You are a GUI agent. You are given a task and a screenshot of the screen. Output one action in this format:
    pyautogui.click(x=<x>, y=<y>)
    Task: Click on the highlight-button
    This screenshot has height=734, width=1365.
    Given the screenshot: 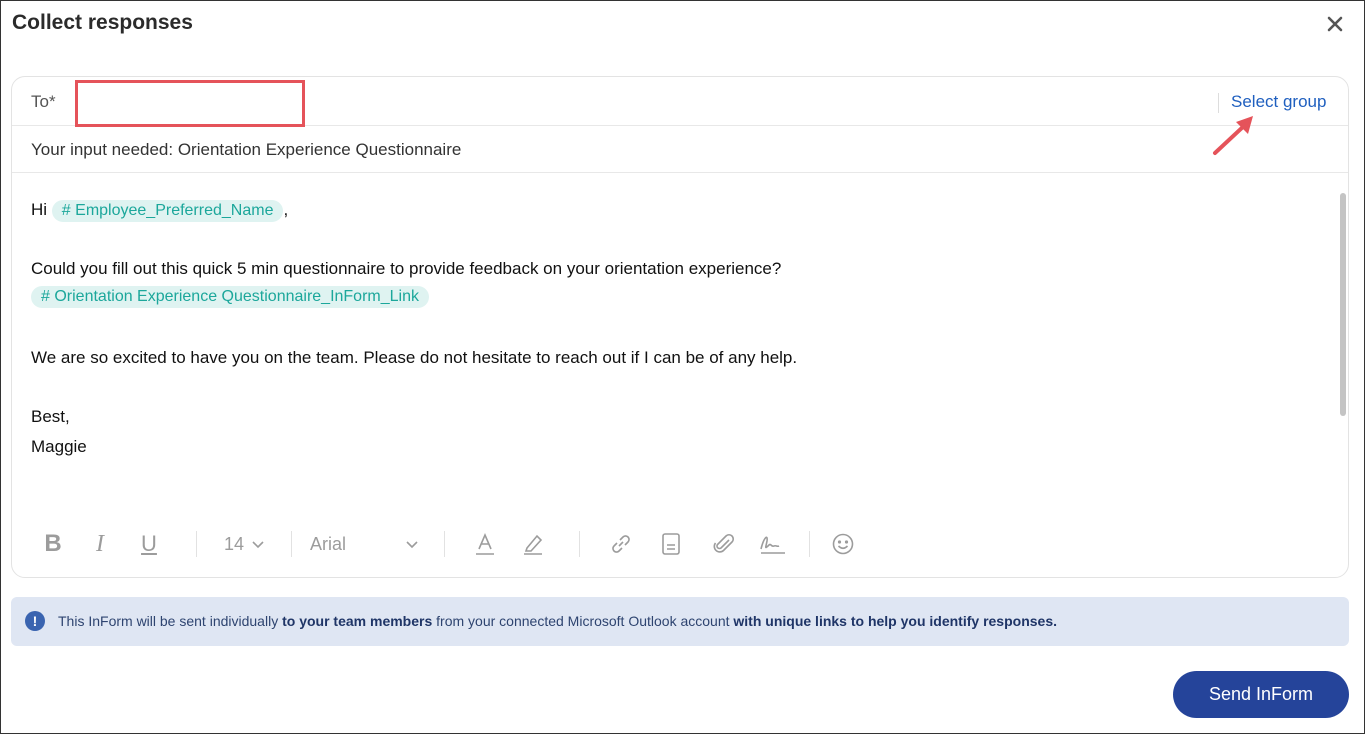 What is the action you would take?
    pyautogui.click(x=533, y=544)
    